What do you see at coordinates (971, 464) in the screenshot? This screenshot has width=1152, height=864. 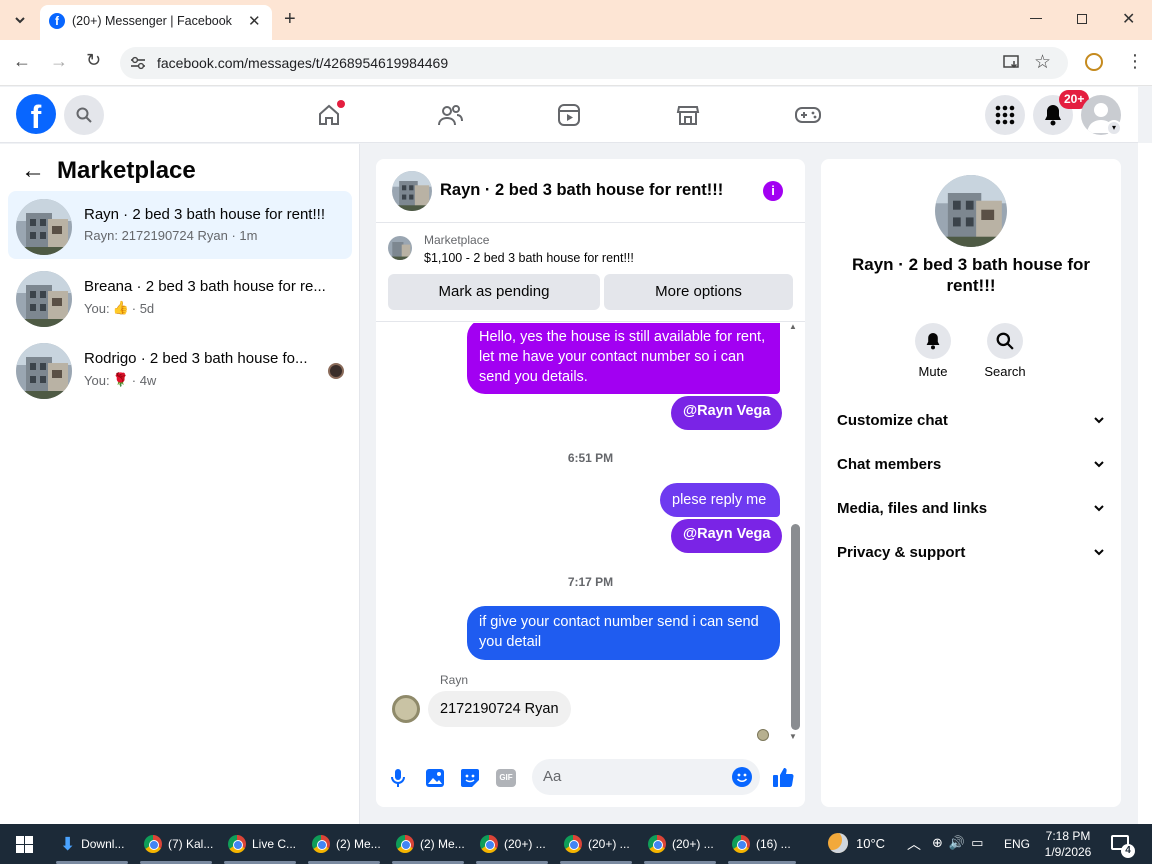 I see `chat-members-row: Chat members` at bounding box center [971, 464].